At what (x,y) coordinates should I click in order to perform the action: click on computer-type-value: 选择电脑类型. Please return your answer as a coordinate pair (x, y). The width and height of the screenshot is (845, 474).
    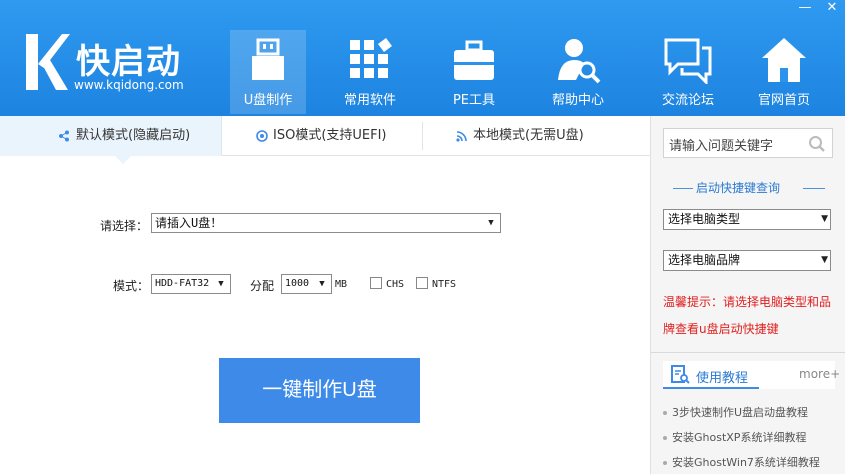
    Looking at the image, I should click on (704, 219).